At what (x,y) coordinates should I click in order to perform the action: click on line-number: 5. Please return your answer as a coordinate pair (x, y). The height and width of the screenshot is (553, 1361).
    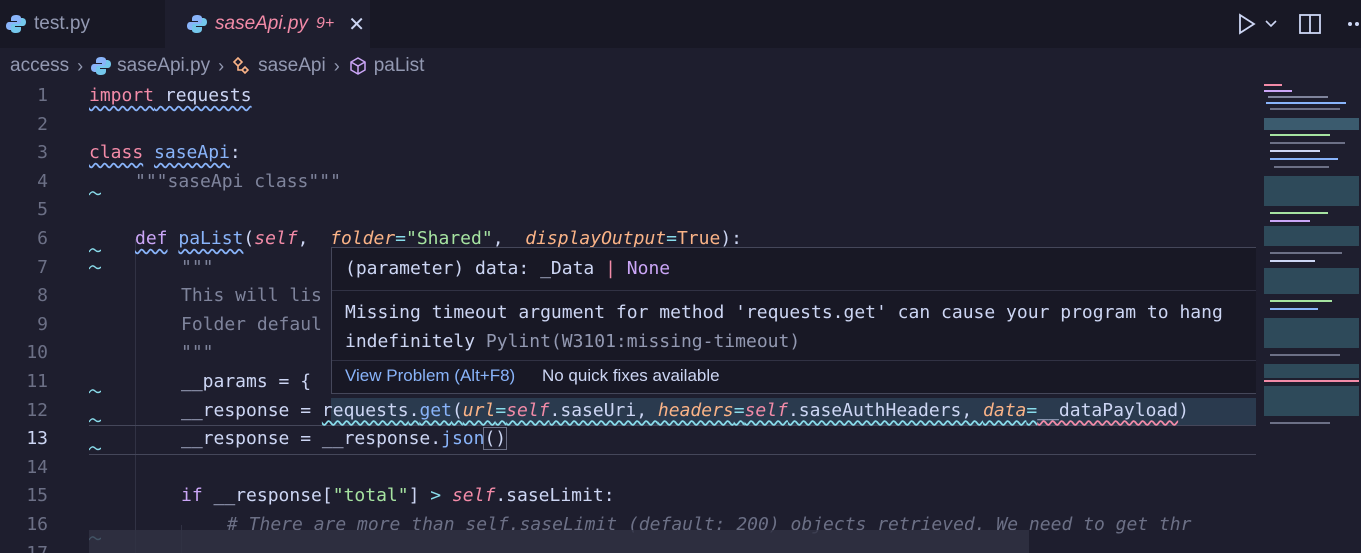
    Looking at the image, I should click on (42, 210).